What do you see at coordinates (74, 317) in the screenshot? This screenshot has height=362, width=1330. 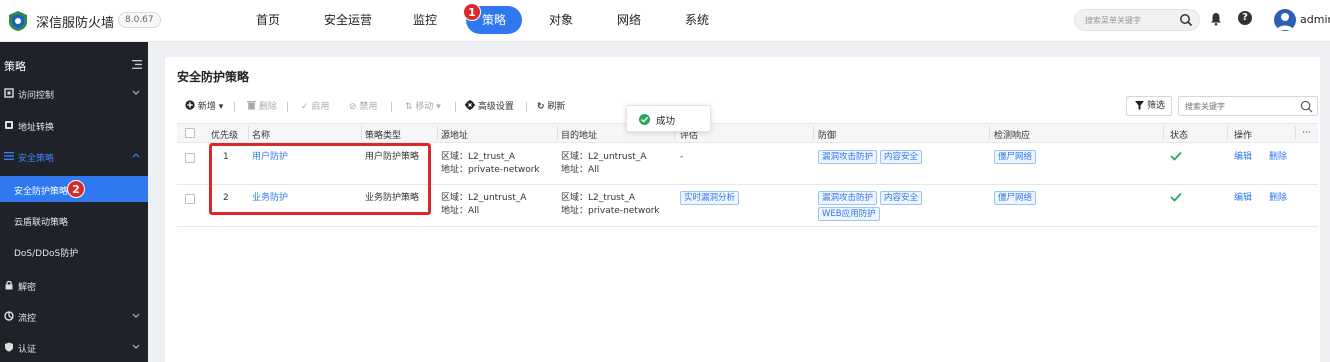 I see `sidebar-item-flow-control: 流控` at bounding box center [74, 317].